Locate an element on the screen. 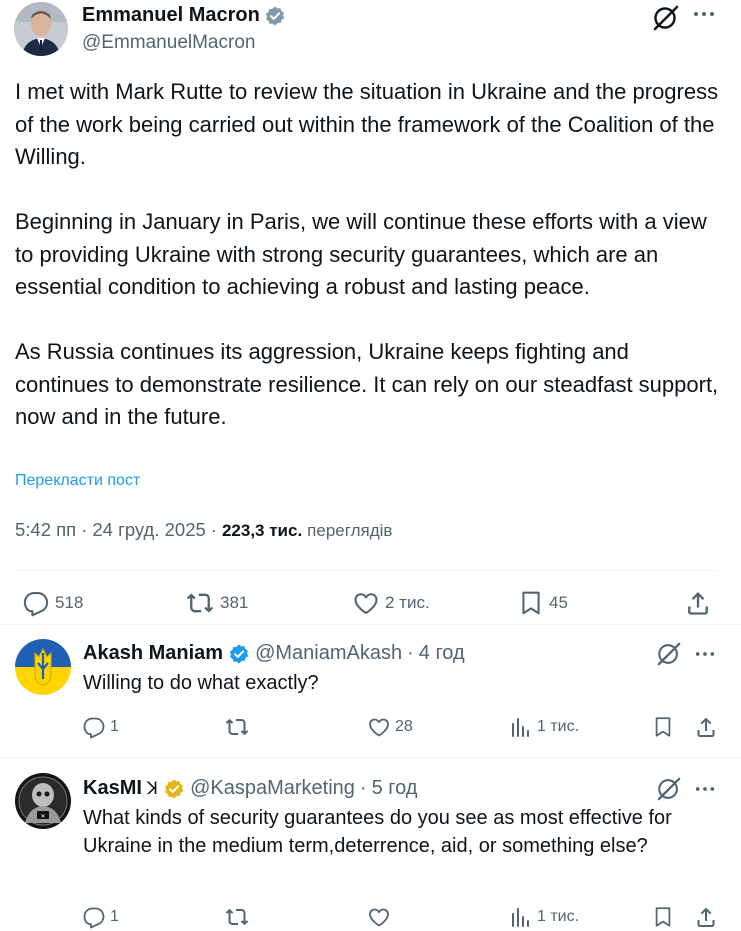 The image size is (741, 931). reply-button: 518 is located at coordinates (52, 603).